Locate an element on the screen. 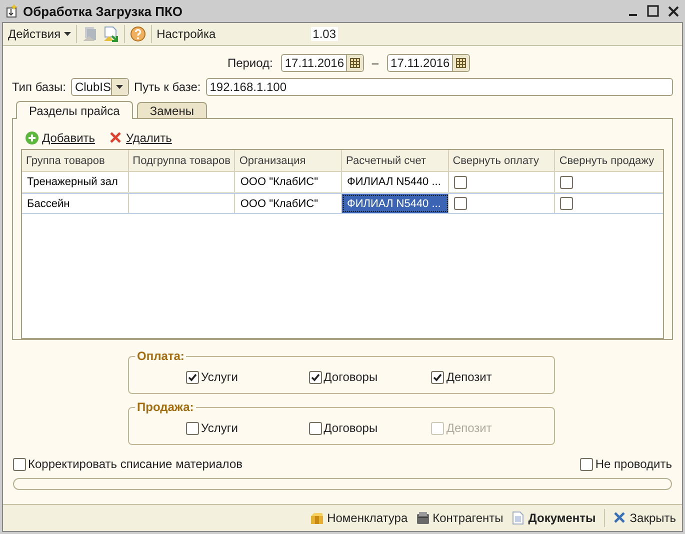 The height and width of the screenshot is (534, 685). maximize-icon is located at coordinates (653, 11).